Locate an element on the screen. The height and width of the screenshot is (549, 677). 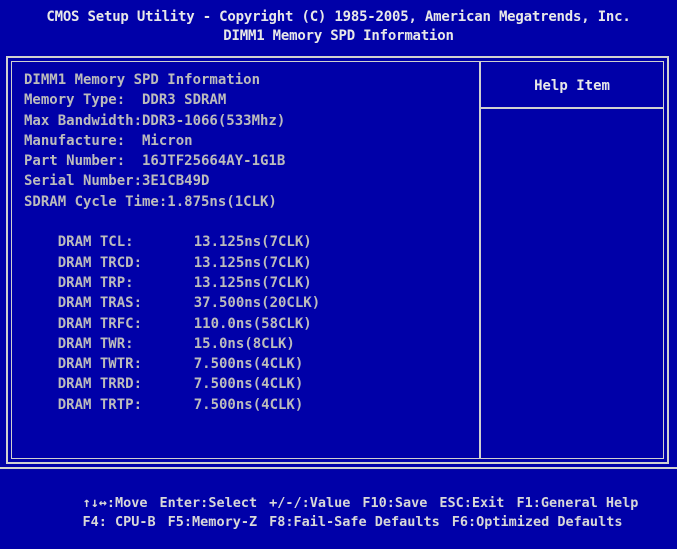
key-optimized-defaults: F6:Optimized Defaults is located at coordinates (537, 522).